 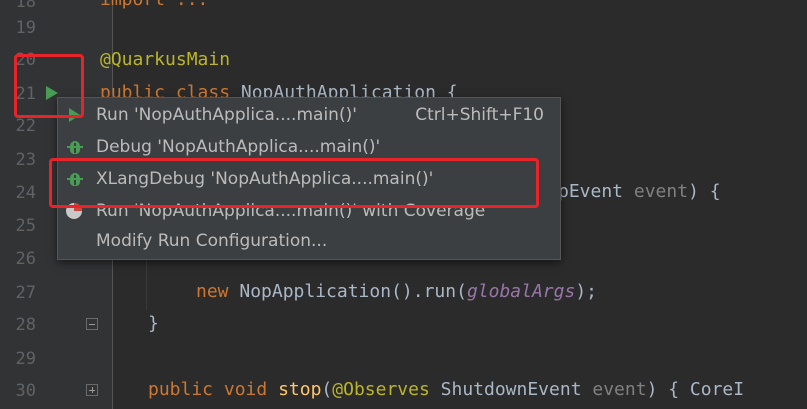 I want to click on closing-brace: }, so click(x=153, y=323).